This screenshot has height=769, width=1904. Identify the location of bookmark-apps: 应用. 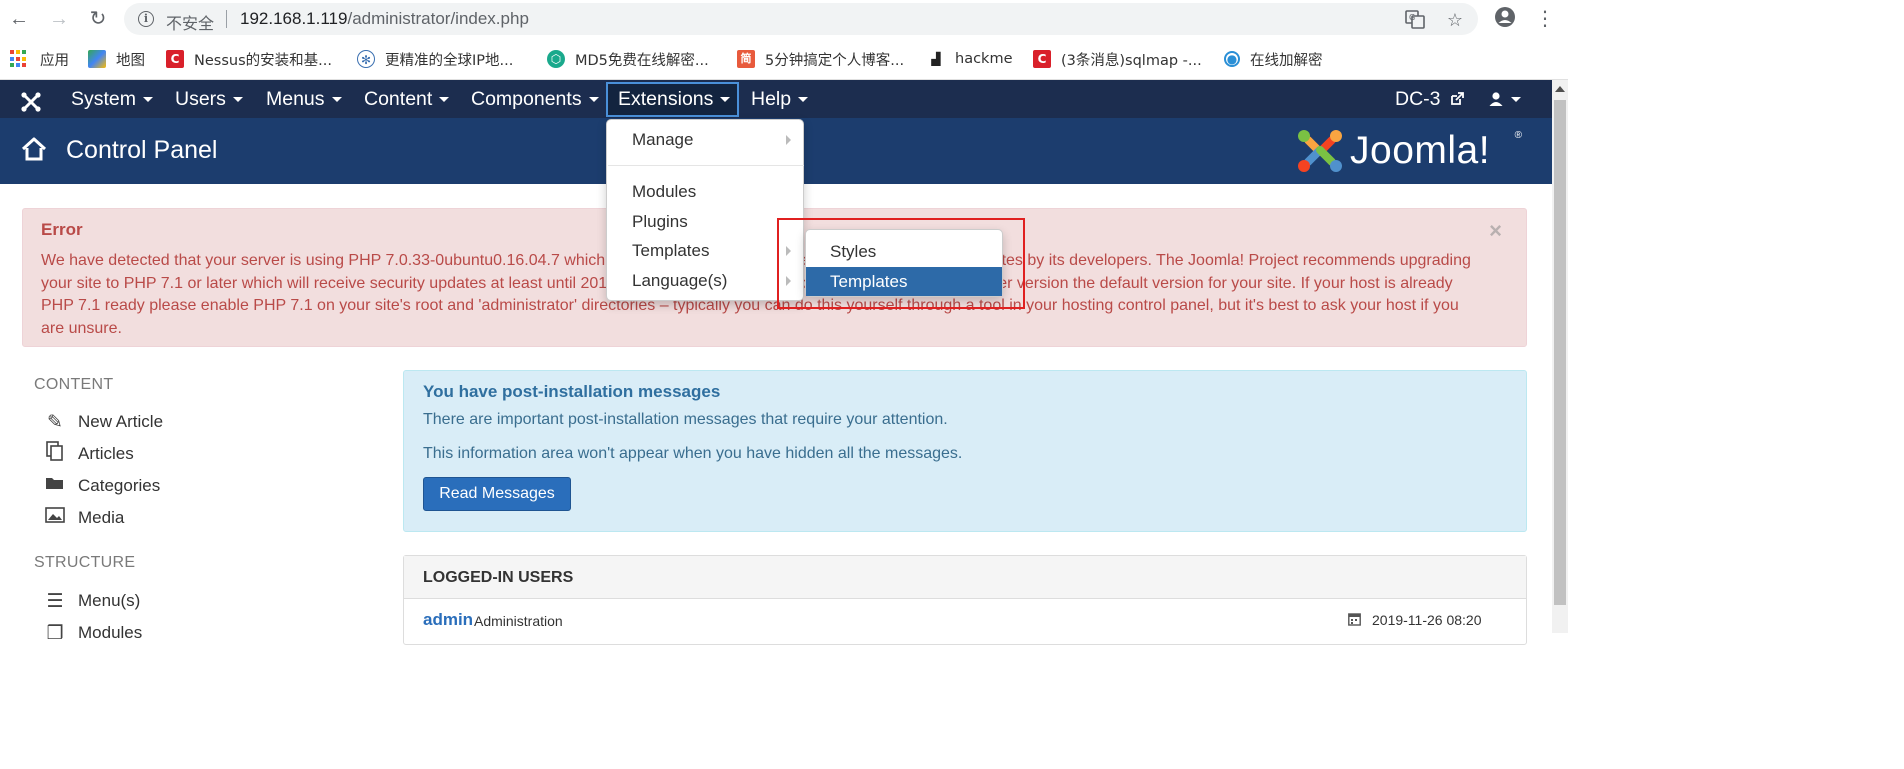
(39, 59).